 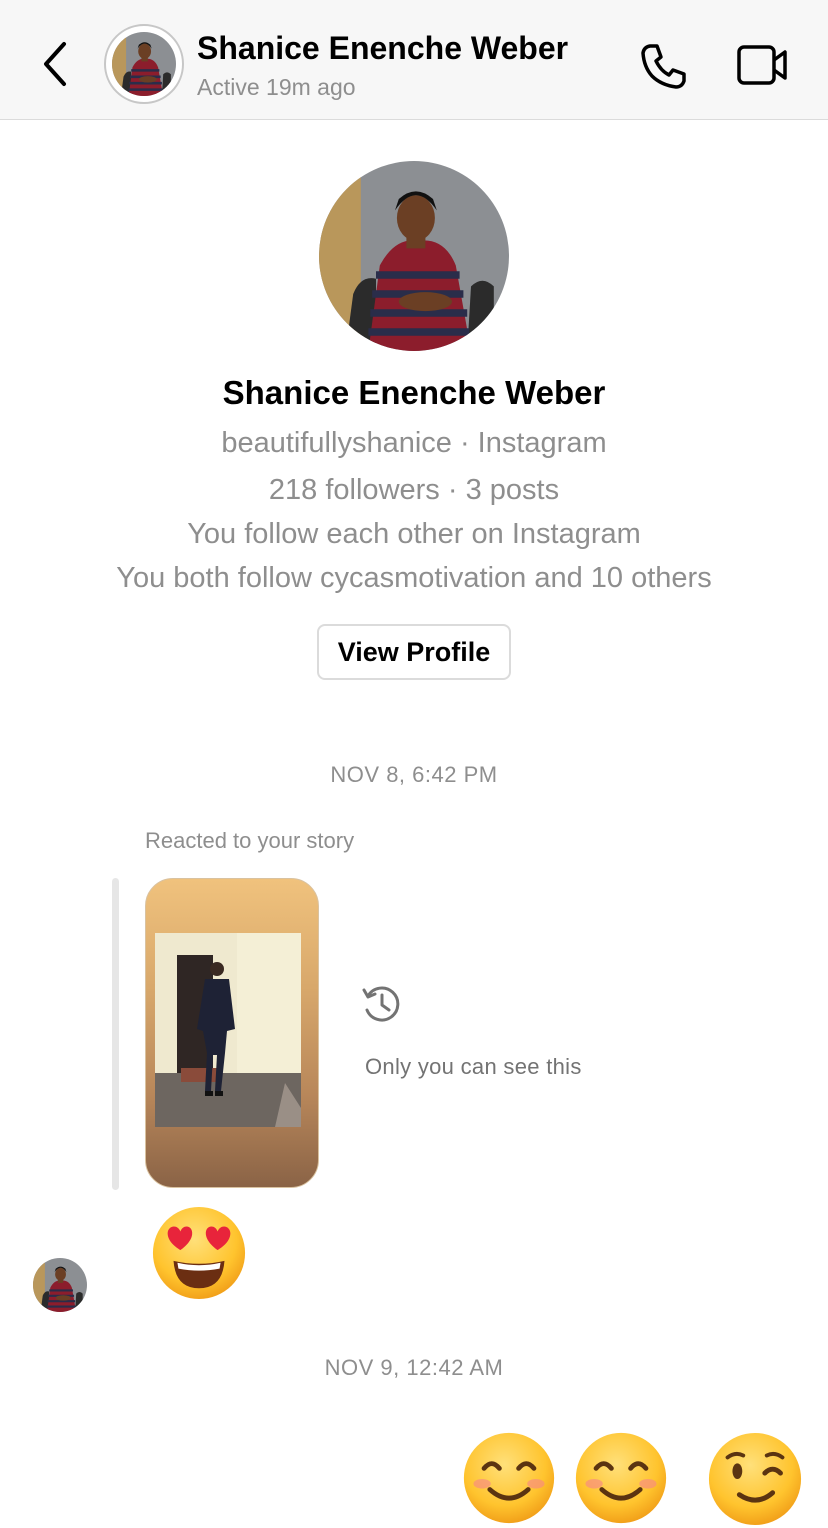 I want to click on active-status: Active 19m ago, so click(x=276, y=87).